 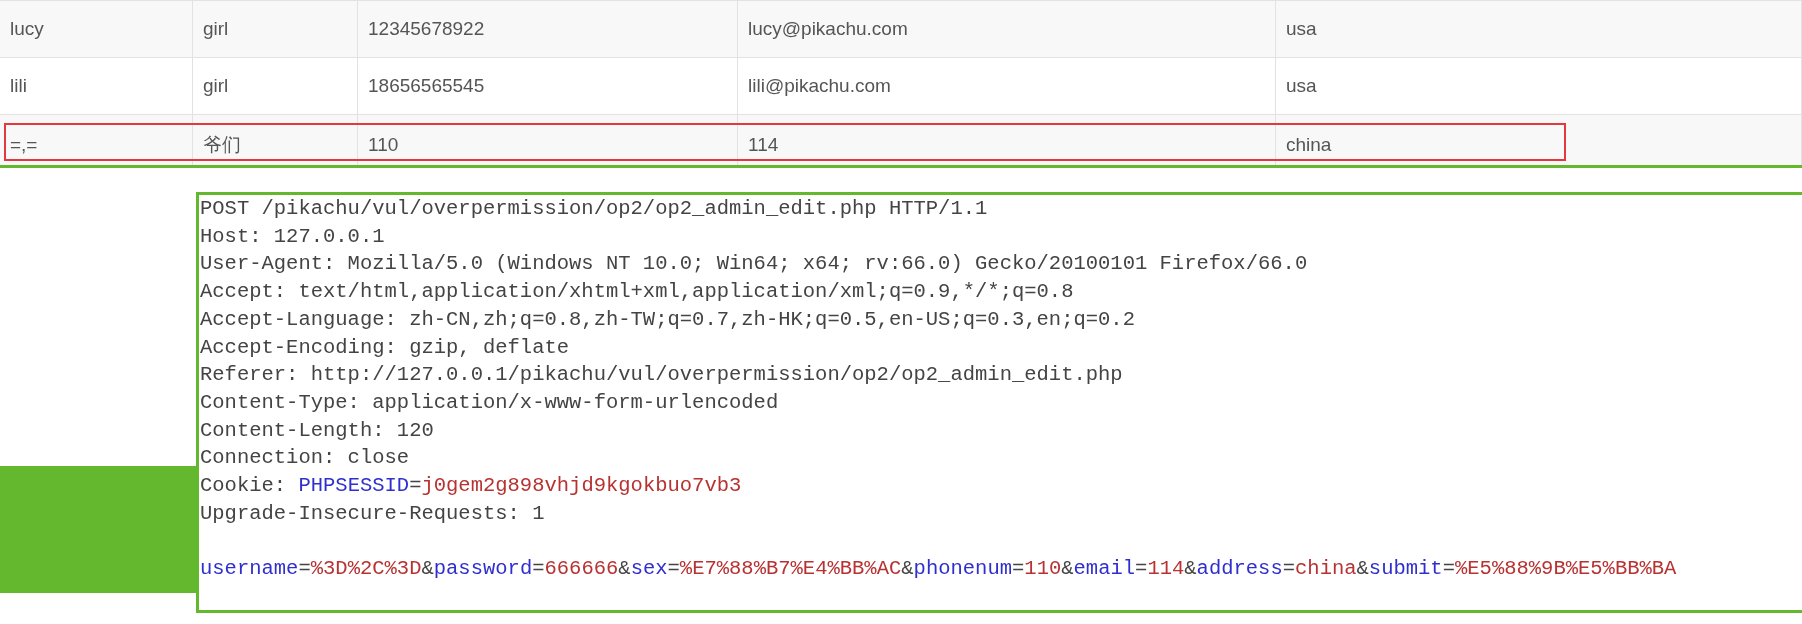 What do you see at coordinates (385, 347) in the screenshot?
I see `request-line: Accept-Encoding: gzip, deflate` at bounding box center [385, 347].